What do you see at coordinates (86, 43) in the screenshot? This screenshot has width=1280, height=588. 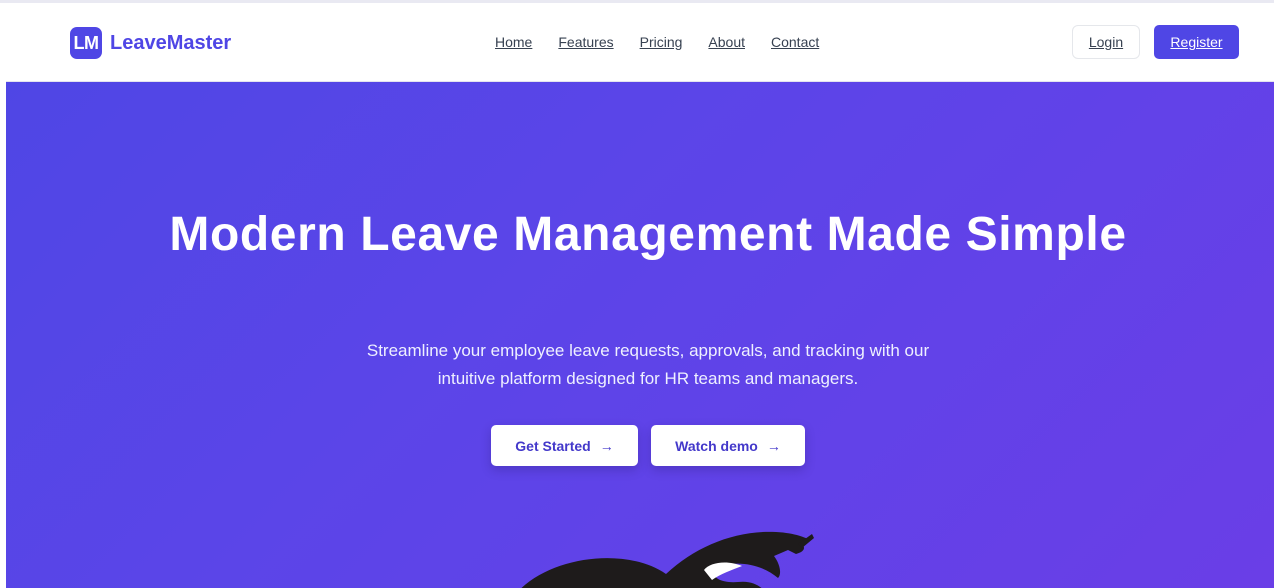 I see `logo-icon: LM` at bounding box center [86, 43].